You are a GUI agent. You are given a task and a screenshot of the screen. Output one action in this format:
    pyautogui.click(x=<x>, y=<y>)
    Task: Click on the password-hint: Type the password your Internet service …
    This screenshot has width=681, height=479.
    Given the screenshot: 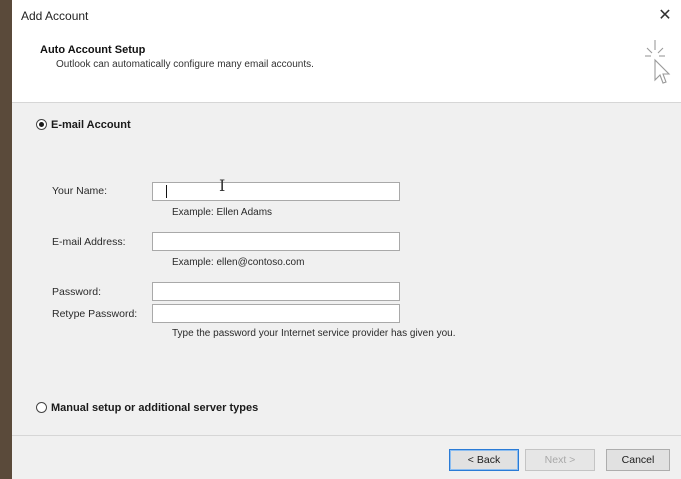 What is the action you would take?
    pyautogui.click(x=314, y=333)
    